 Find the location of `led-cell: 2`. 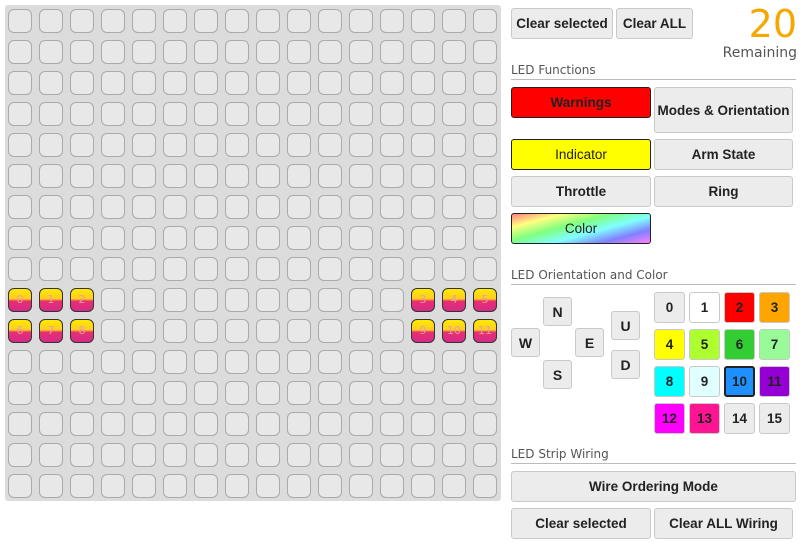

led-cell: 2 is located at coordinates (82, 300).